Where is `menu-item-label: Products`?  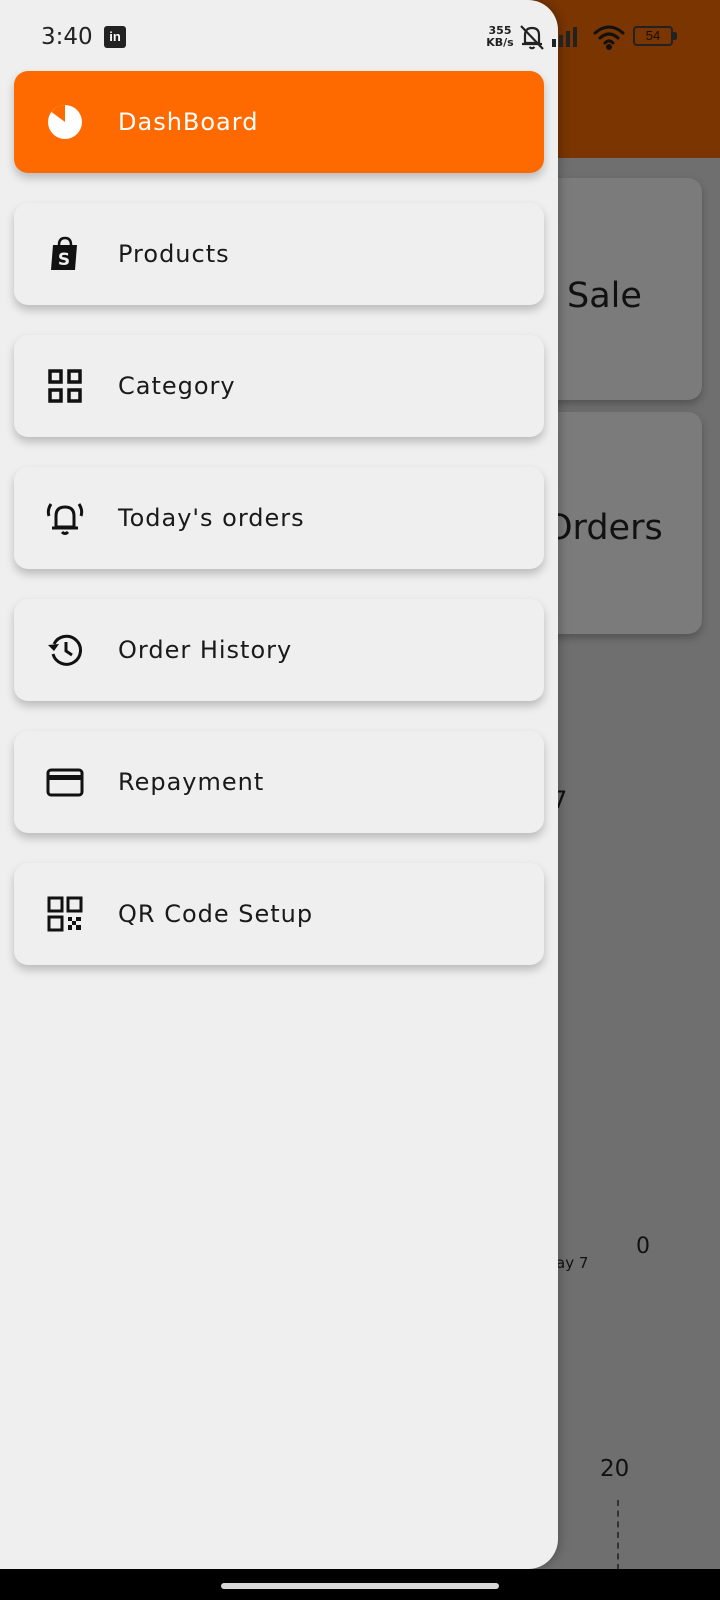
menu-item-label: Products is located at coordinates (174, 254).